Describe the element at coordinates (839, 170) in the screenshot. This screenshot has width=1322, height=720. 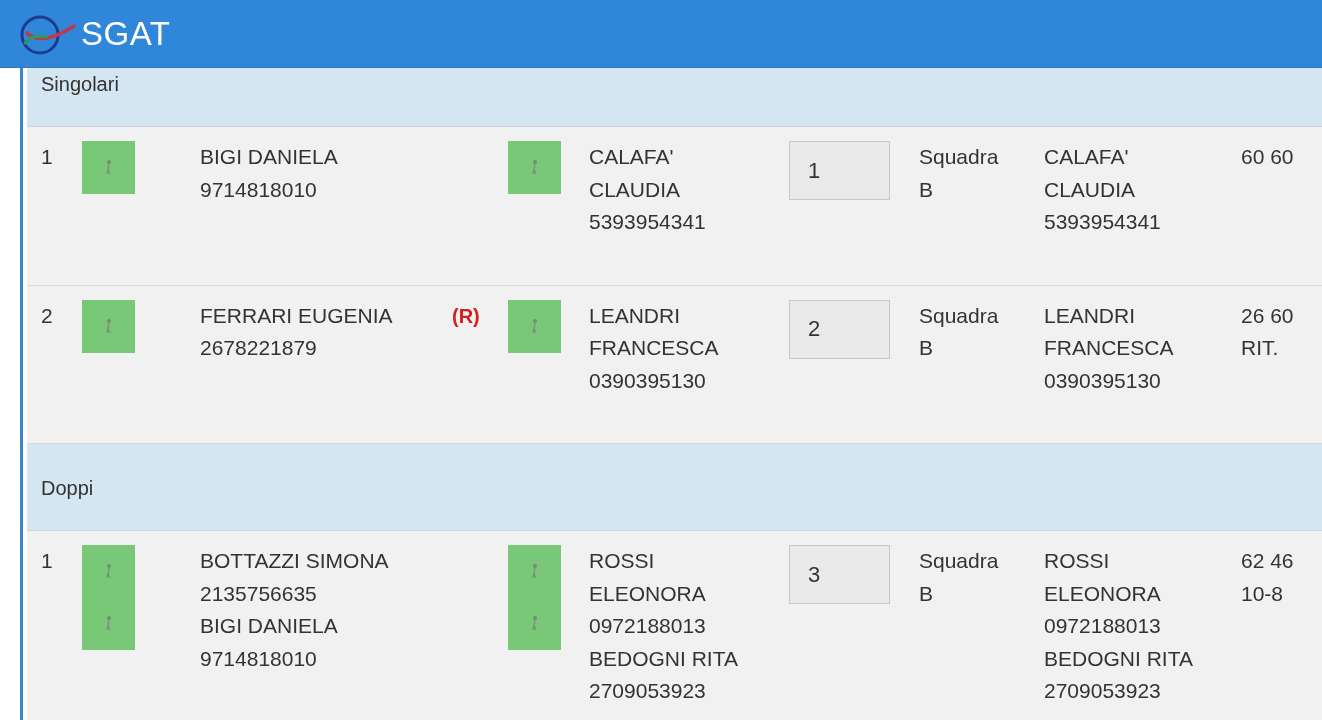
I see `order-input: 1` at that location.